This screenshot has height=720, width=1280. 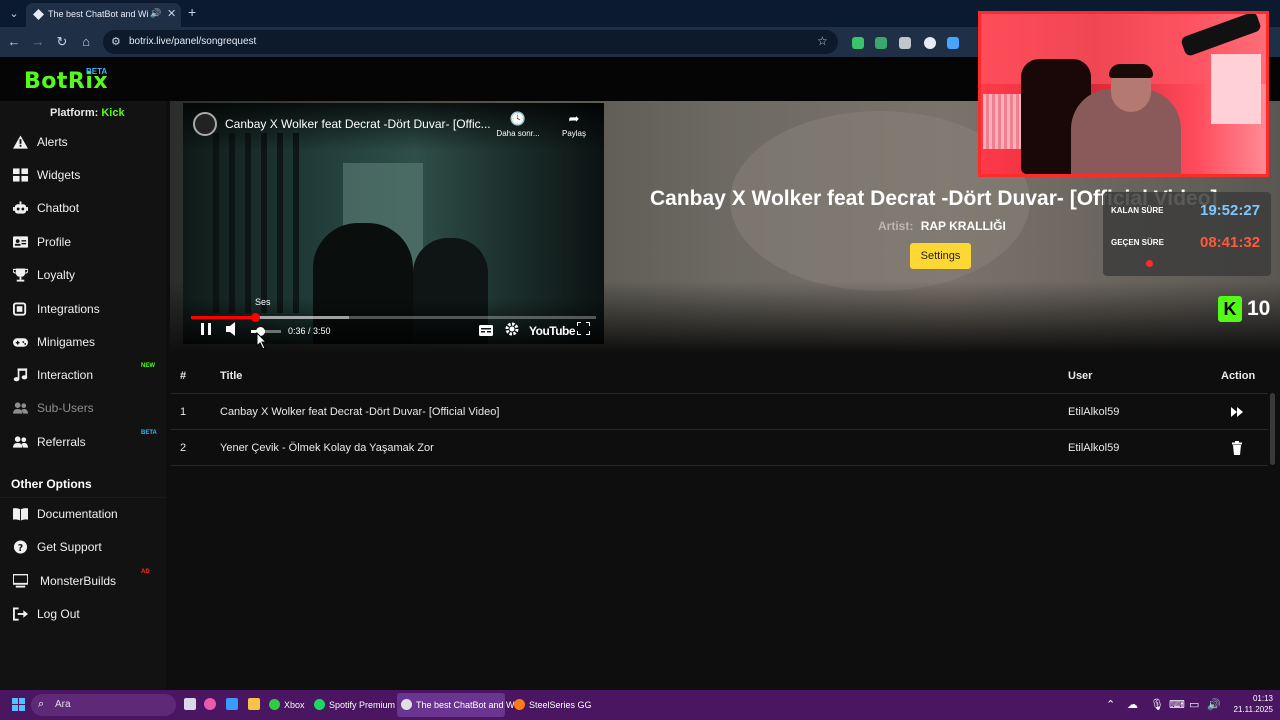 I want to click on site-info-icon: ⚙, so click(x=116, y=41).